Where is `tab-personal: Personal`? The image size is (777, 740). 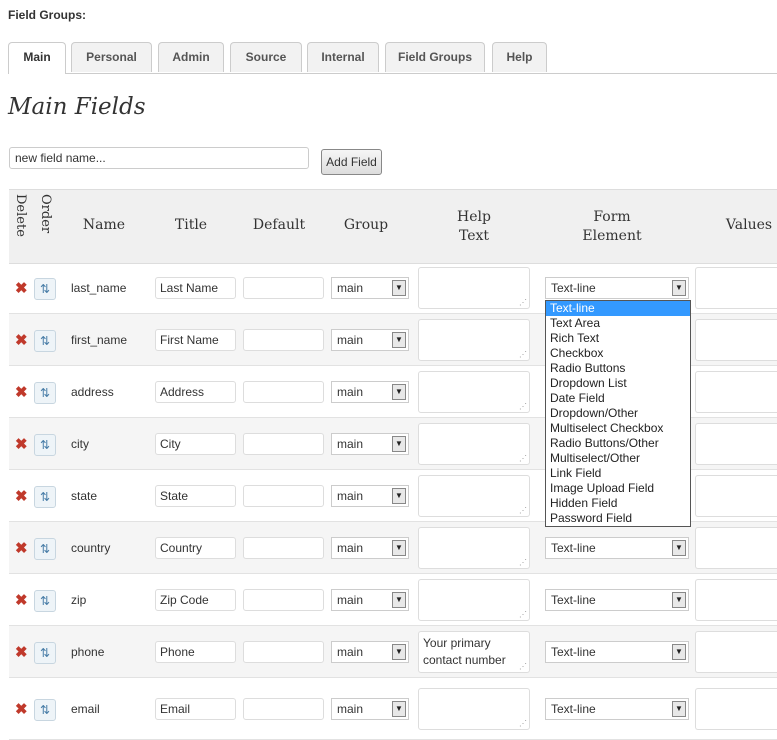
tab-personal: Personal is located at coordinates (111, 57).